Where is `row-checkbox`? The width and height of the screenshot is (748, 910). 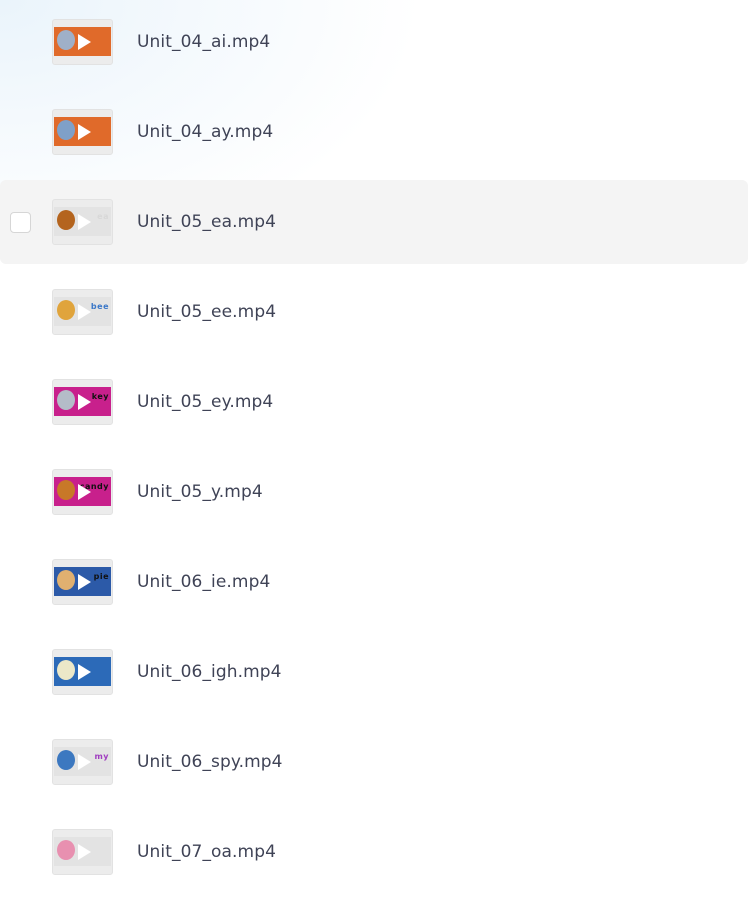
row-checkbox is located at coordinates (20, 222).